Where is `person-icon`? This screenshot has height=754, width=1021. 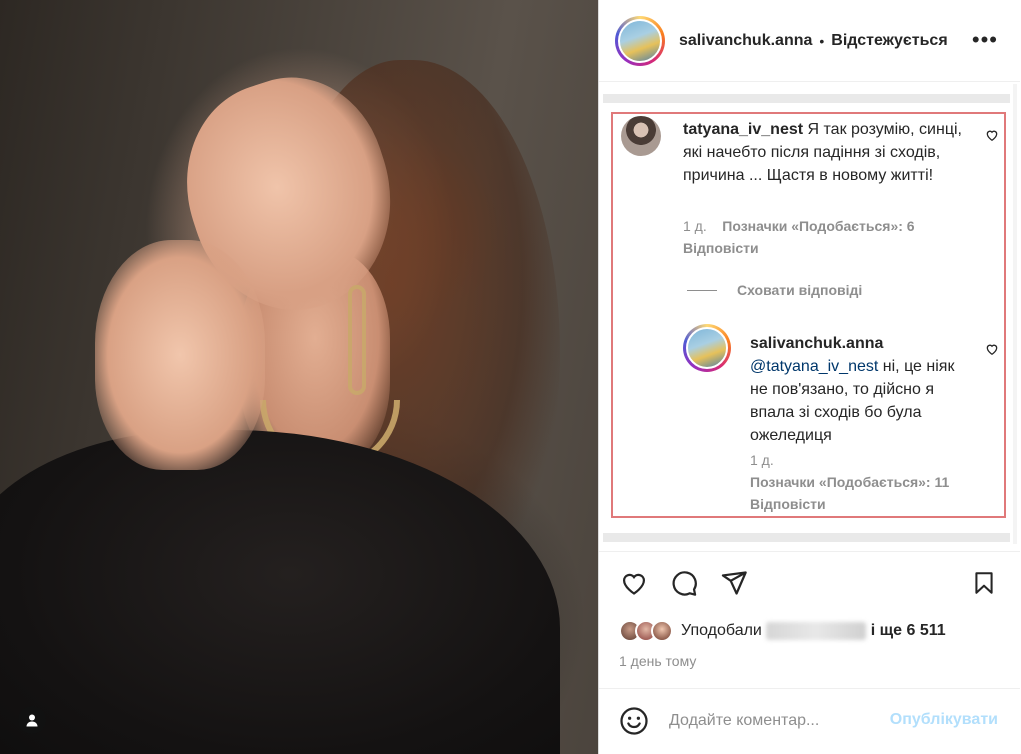 person-icon is located at coordinates (32, 720).